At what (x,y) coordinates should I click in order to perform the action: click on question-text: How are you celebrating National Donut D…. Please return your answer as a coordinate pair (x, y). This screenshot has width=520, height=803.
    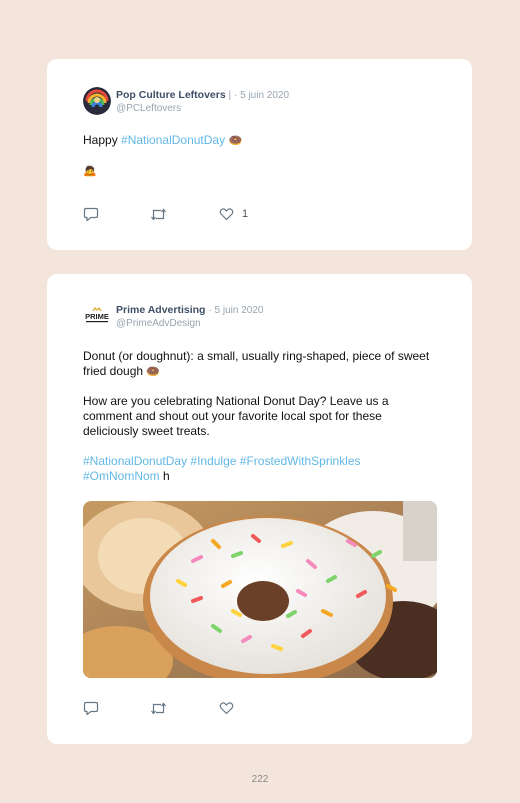
    Looking at the image, I should click on (236, 416).